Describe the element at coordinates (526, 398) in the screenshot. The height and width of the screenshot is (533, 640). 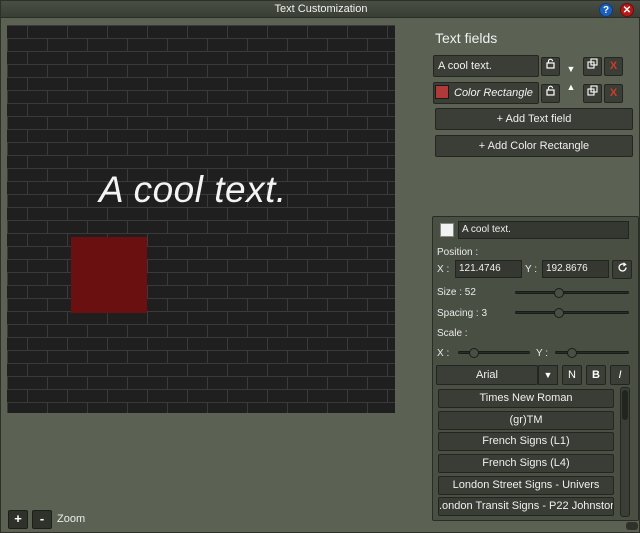
I see `font-option: Times New Roman` at that location.